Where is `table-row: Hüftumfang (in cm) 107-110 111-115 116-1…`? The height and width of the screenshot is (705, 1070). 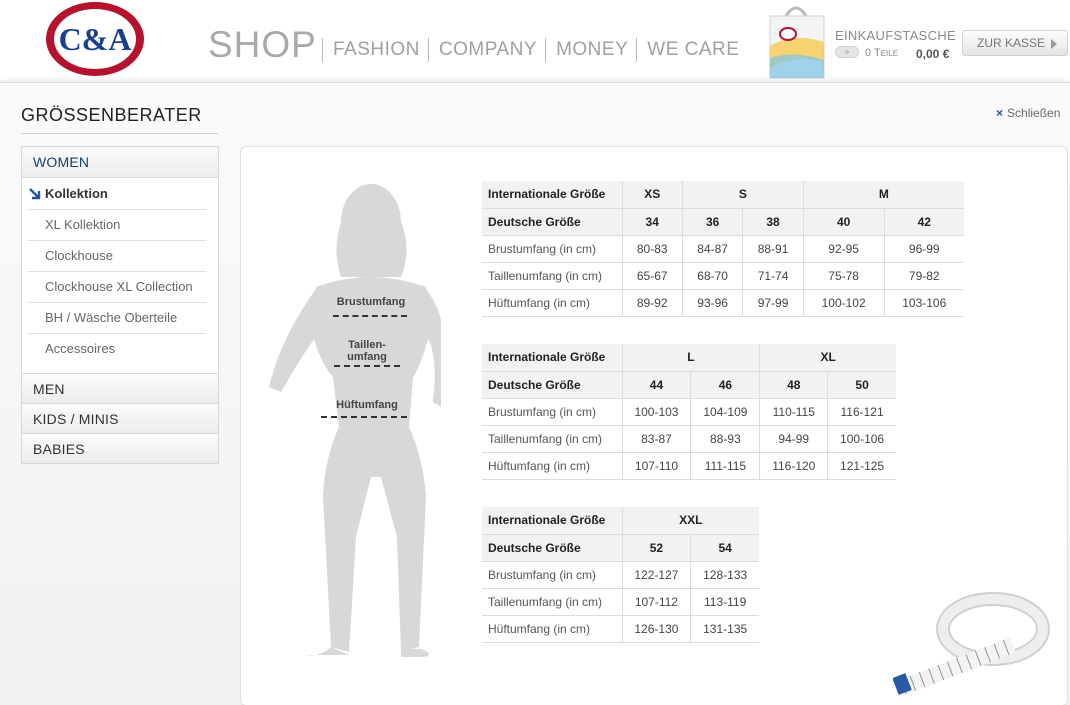 table-row: Hüftumfang (in cm) 107-110 111-115 116-1… is located at coordinates (689, 466).